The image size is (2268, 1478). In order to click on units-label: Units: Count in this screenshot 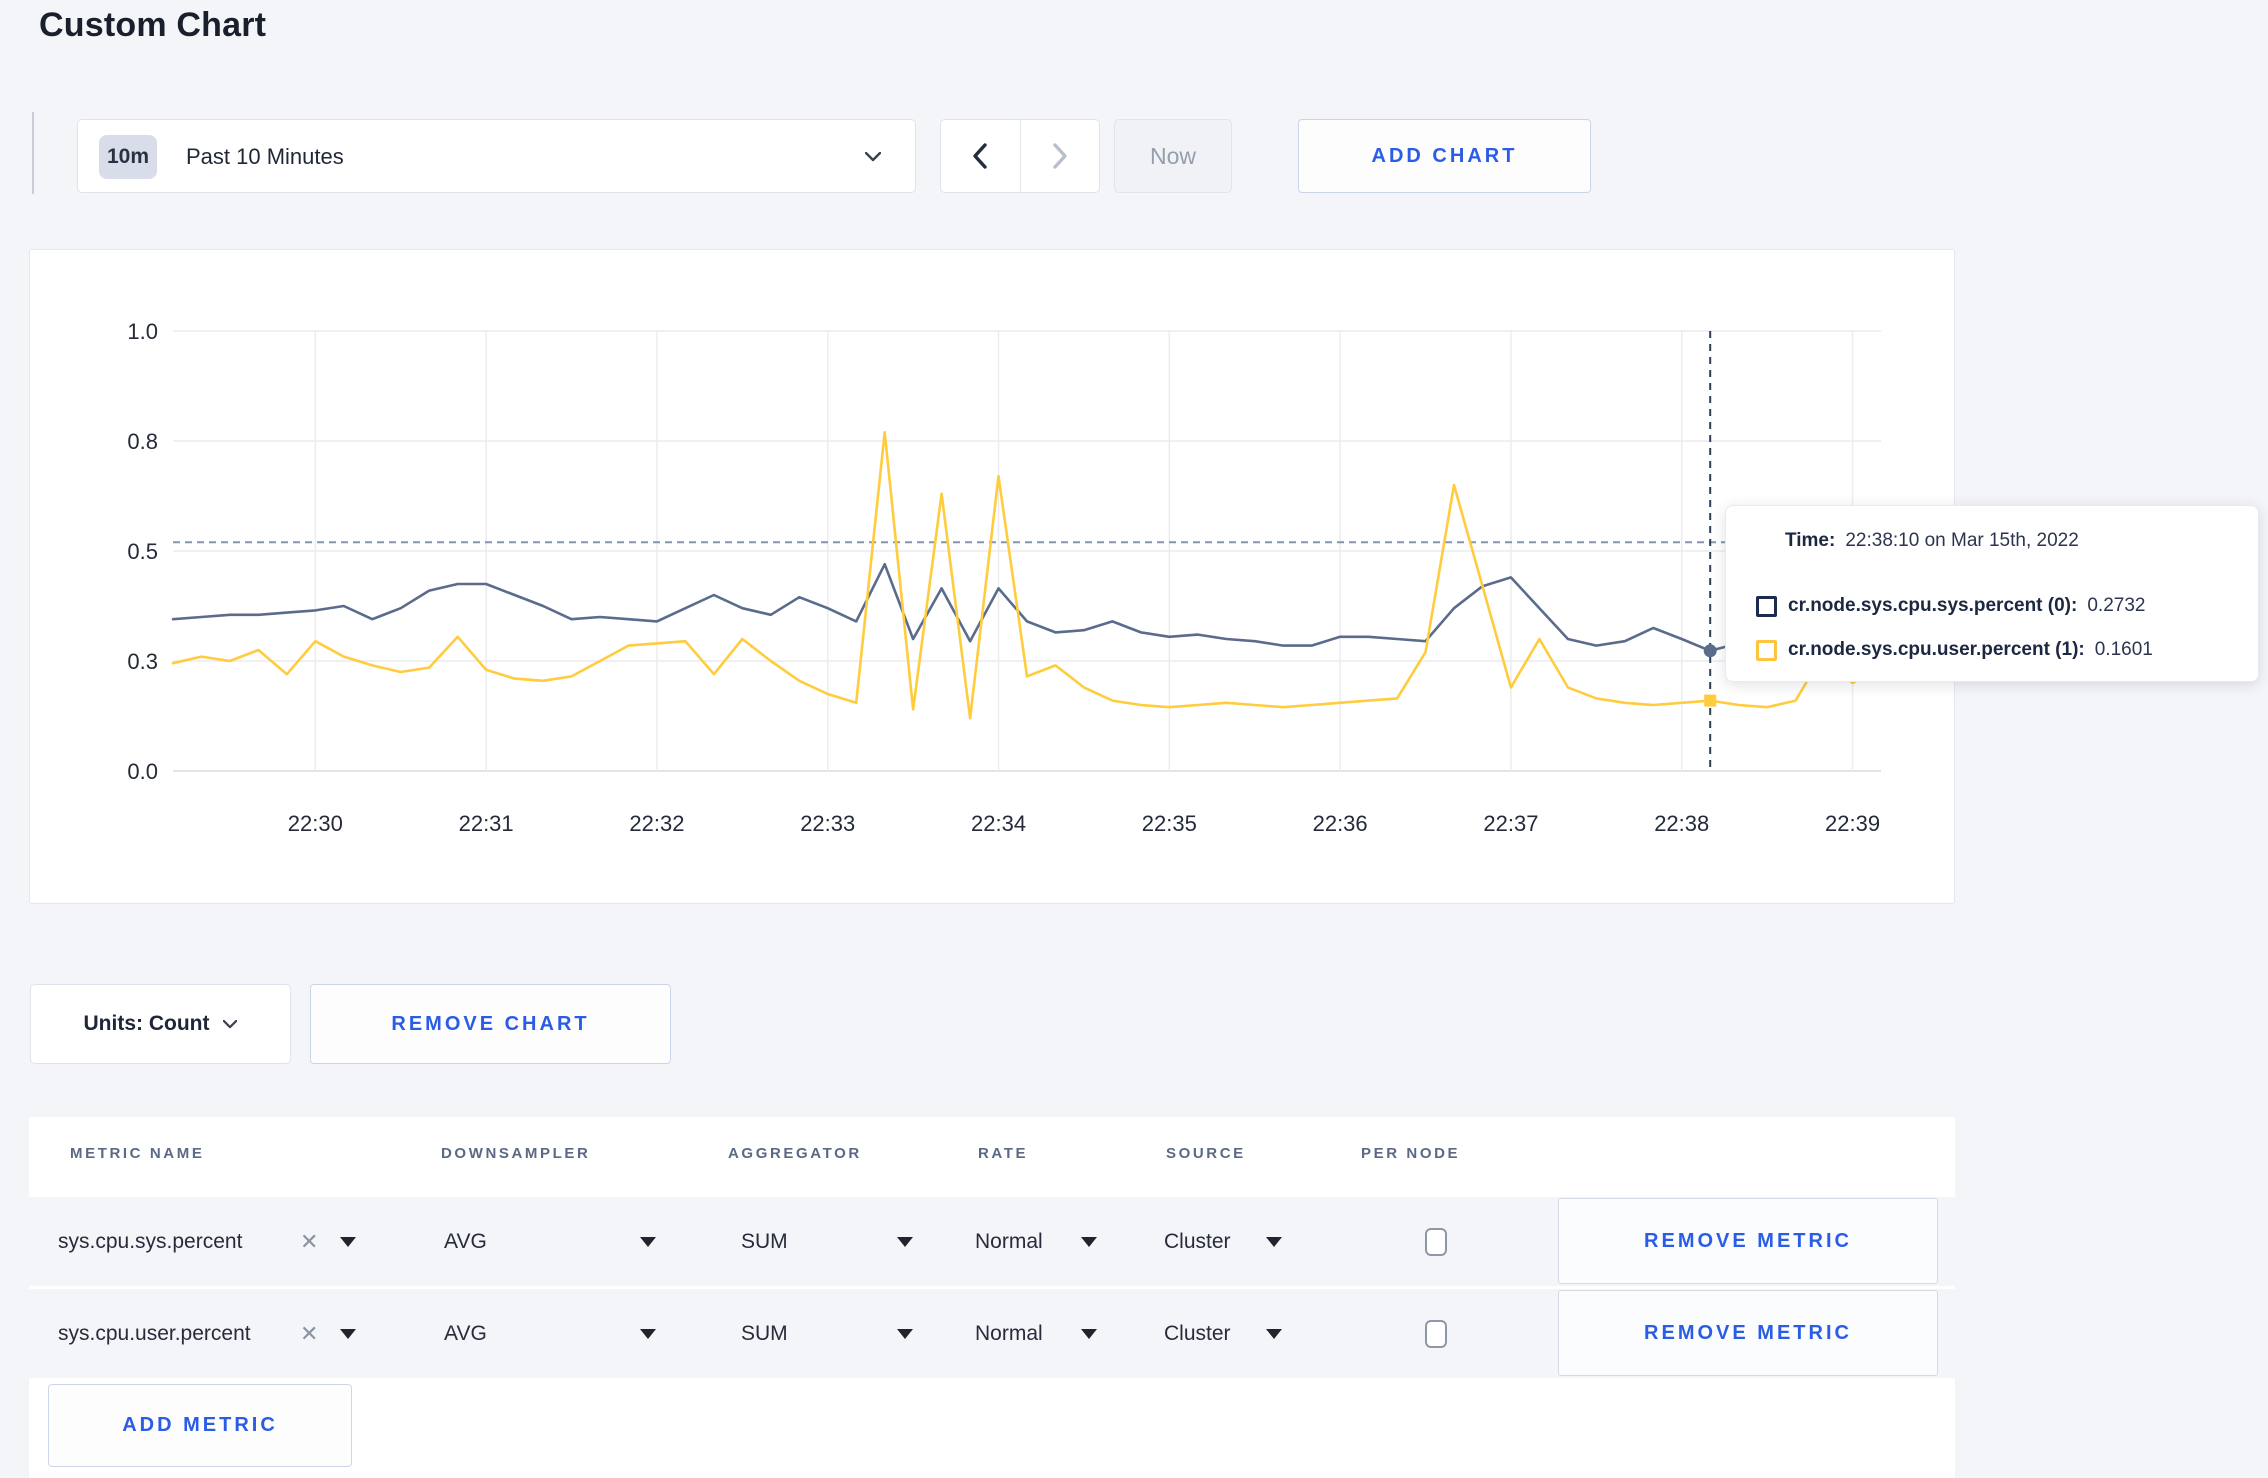, I will do `click(146, 1023)`.